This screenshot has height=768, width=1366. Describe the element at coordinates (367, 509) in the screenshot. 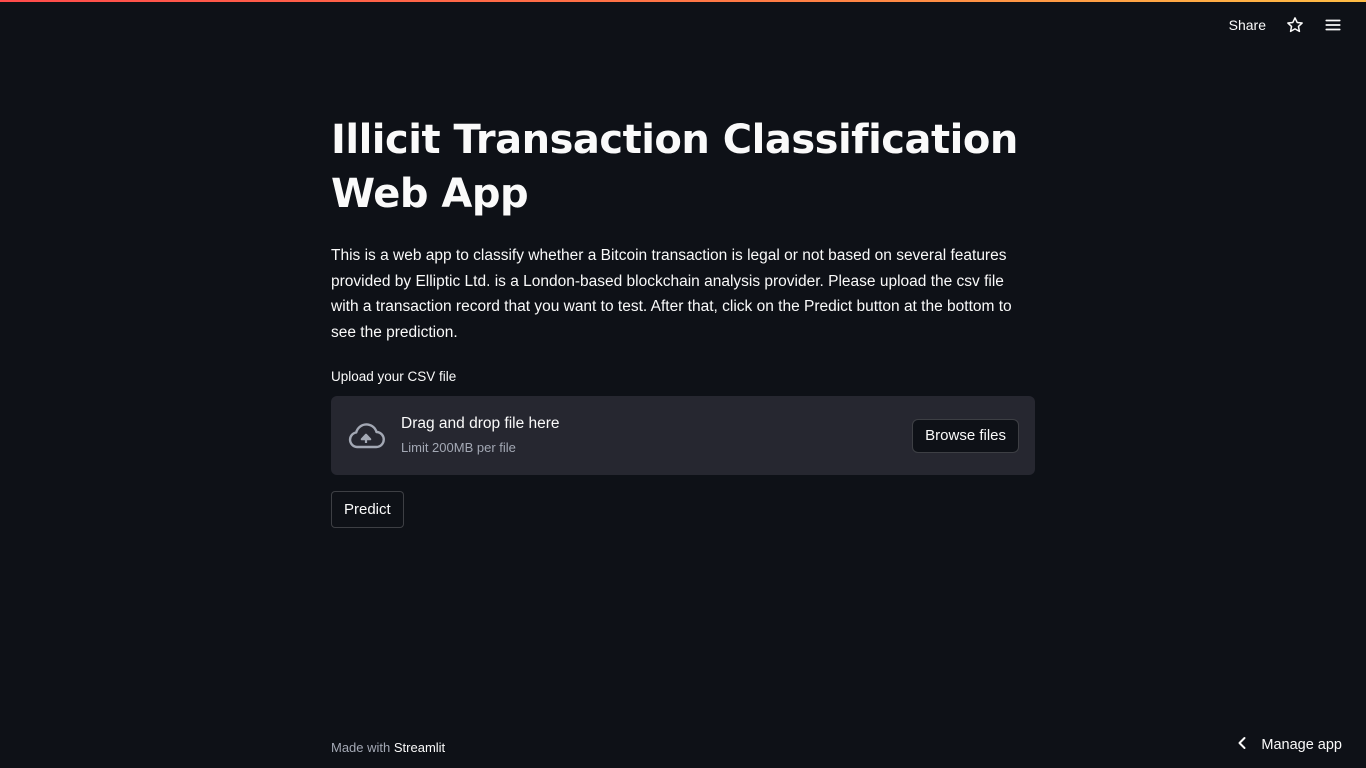

I see `predict-button: Predict` at that location.